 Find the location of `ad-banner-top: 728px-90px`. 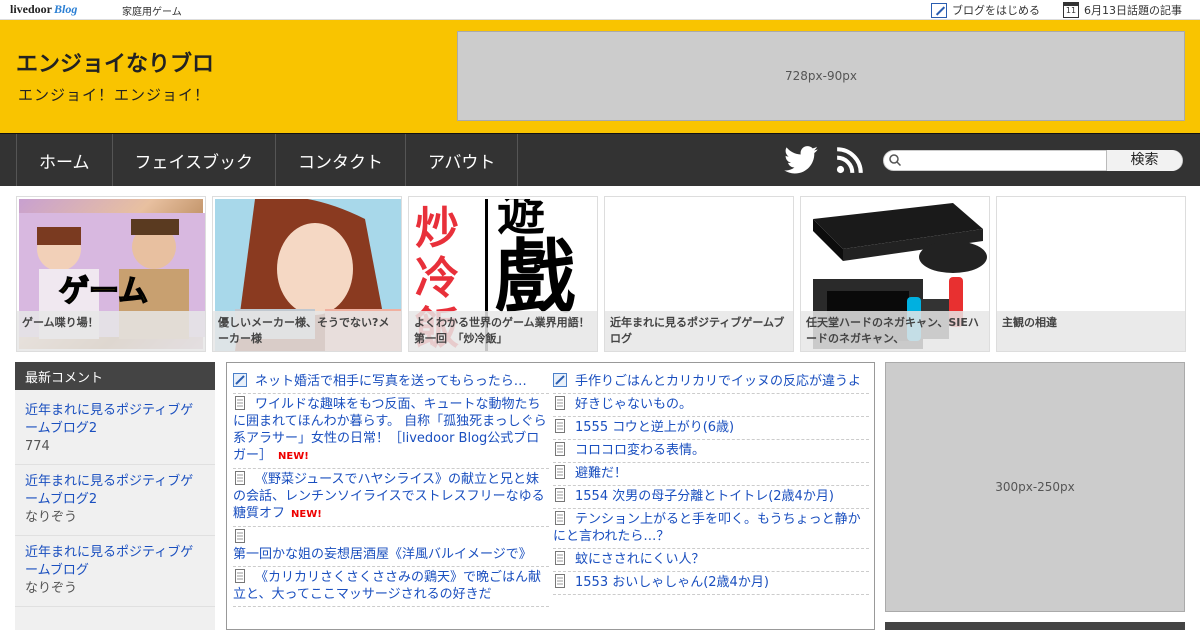

ad-banner-top: 728px-90px is located at coordinates (821, 76).